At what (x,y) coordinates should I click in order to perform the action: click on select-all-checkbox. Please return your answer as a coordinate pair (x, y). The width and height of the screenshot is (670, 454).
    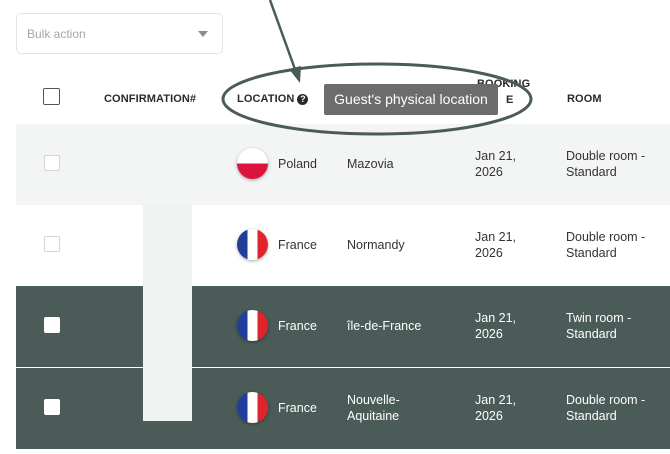
    Looking at the image, I should click on (51, 96).